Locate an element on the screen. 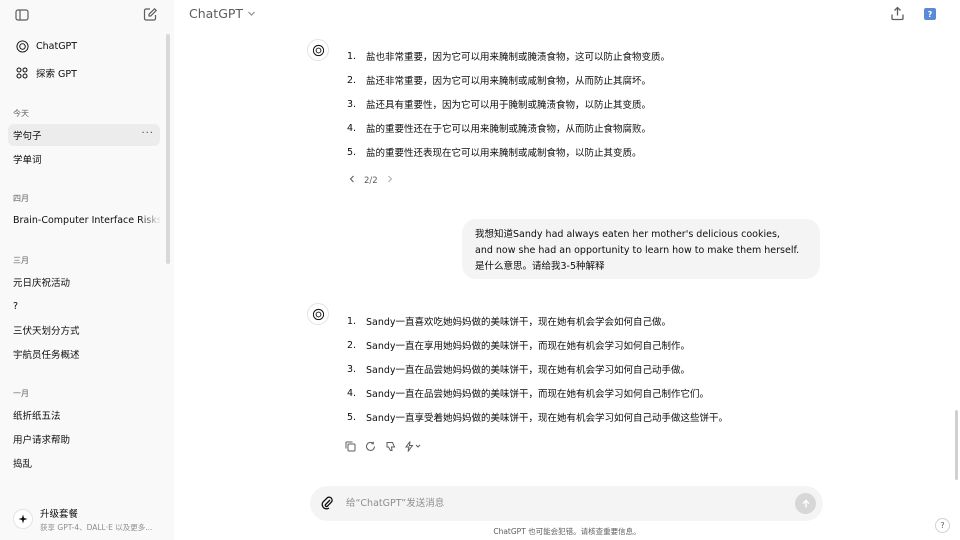  disclaimer-text: ChatGPT 也可能会犯错。请核查重要信息。 is located at coordinates (567, 531).